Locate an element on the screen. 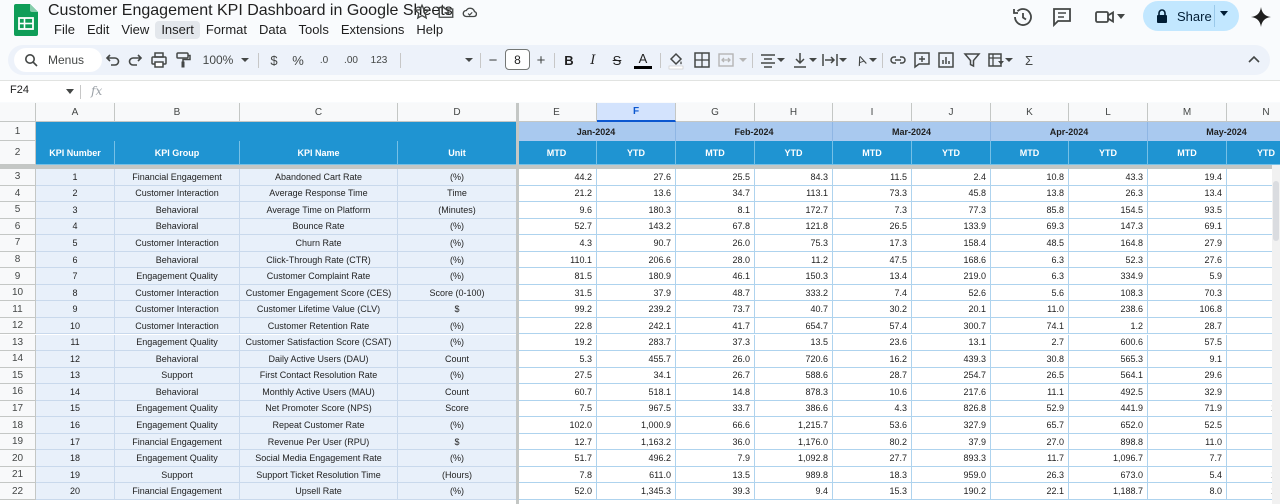 Image resolution: width=1280 pixels, height=504 pixels. filterview-dropdown-icon is located at coordinates (1009, 60).